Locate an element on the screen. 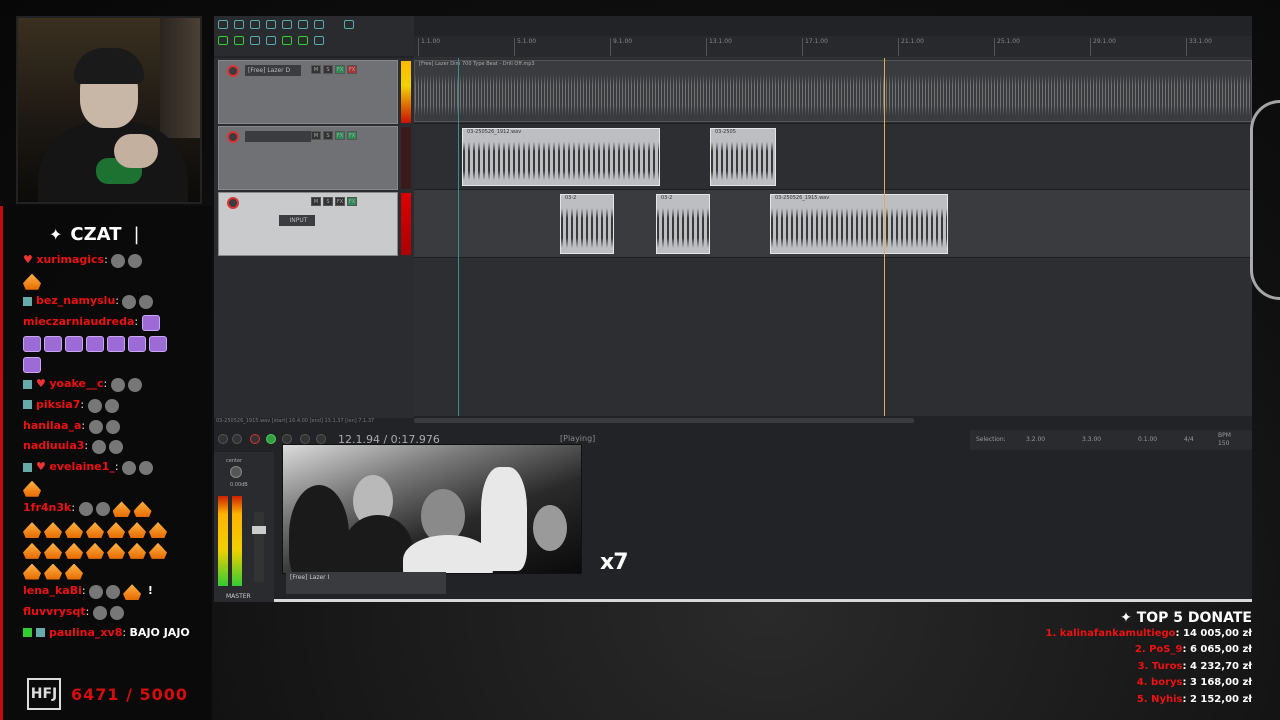  mini-track: [Free] Lazer I is located at coordinates (366, 583).